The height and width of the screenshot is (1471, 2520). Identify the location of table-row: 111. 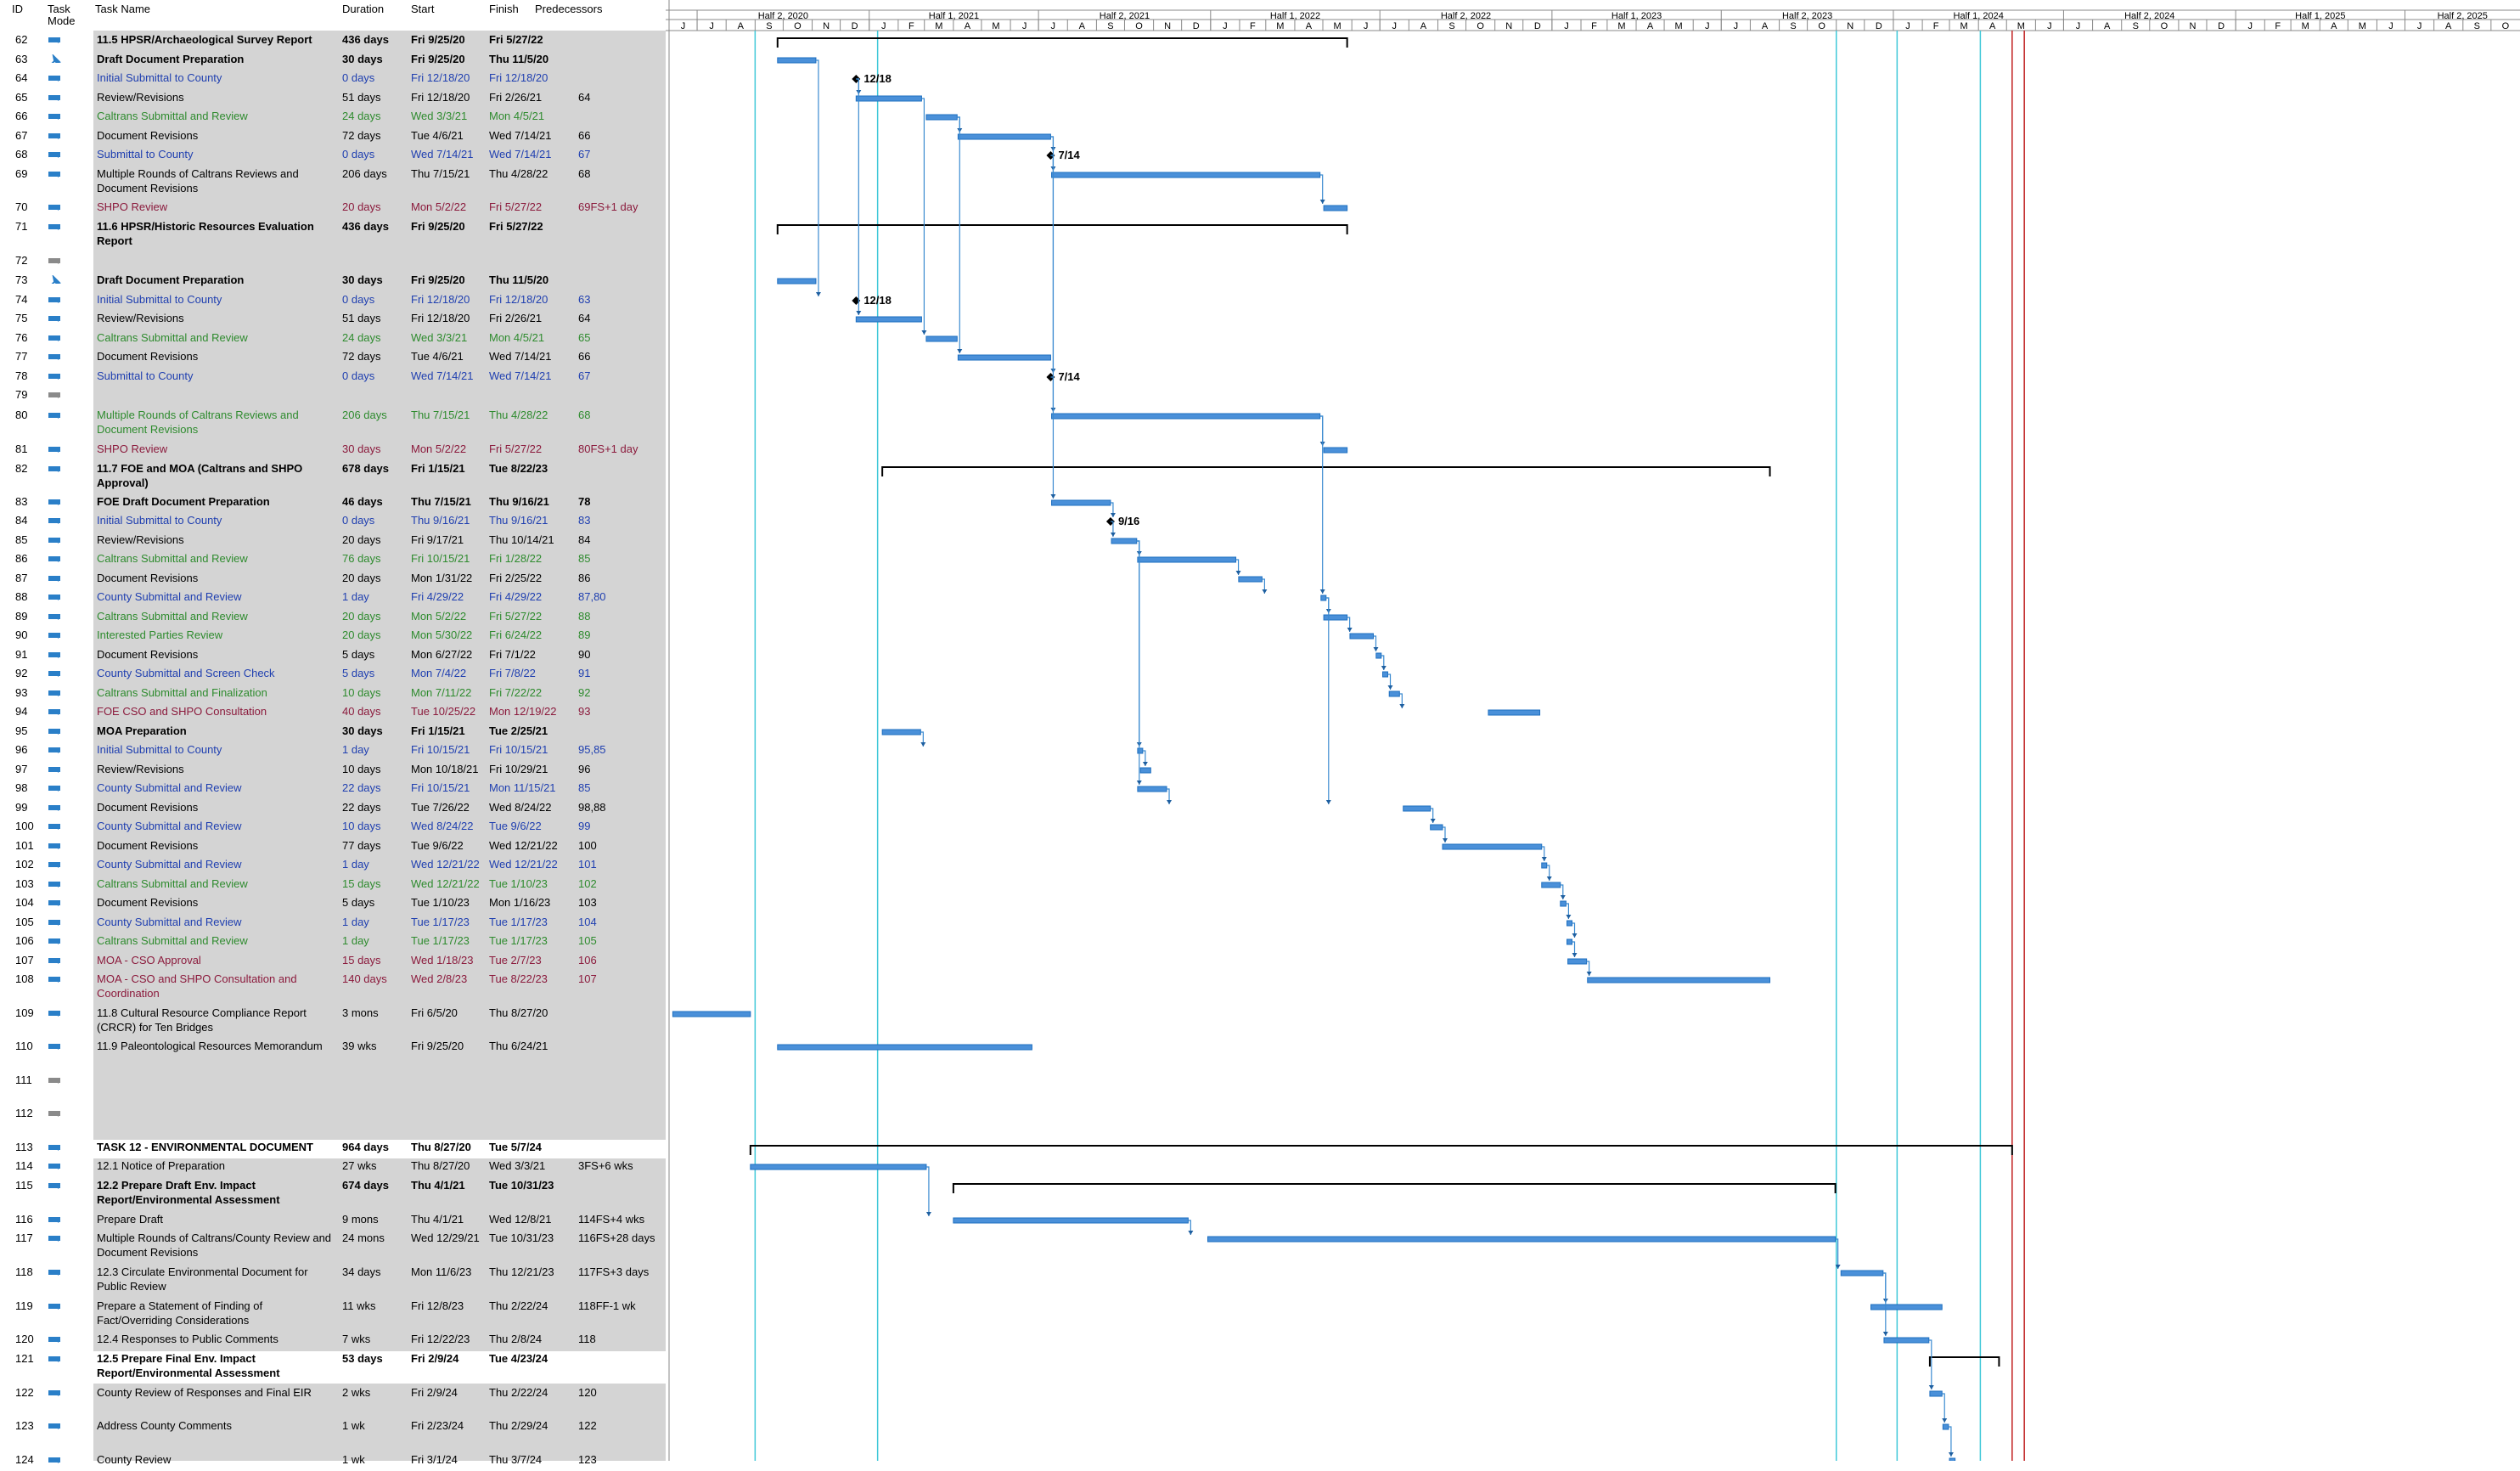
(333, 1089).